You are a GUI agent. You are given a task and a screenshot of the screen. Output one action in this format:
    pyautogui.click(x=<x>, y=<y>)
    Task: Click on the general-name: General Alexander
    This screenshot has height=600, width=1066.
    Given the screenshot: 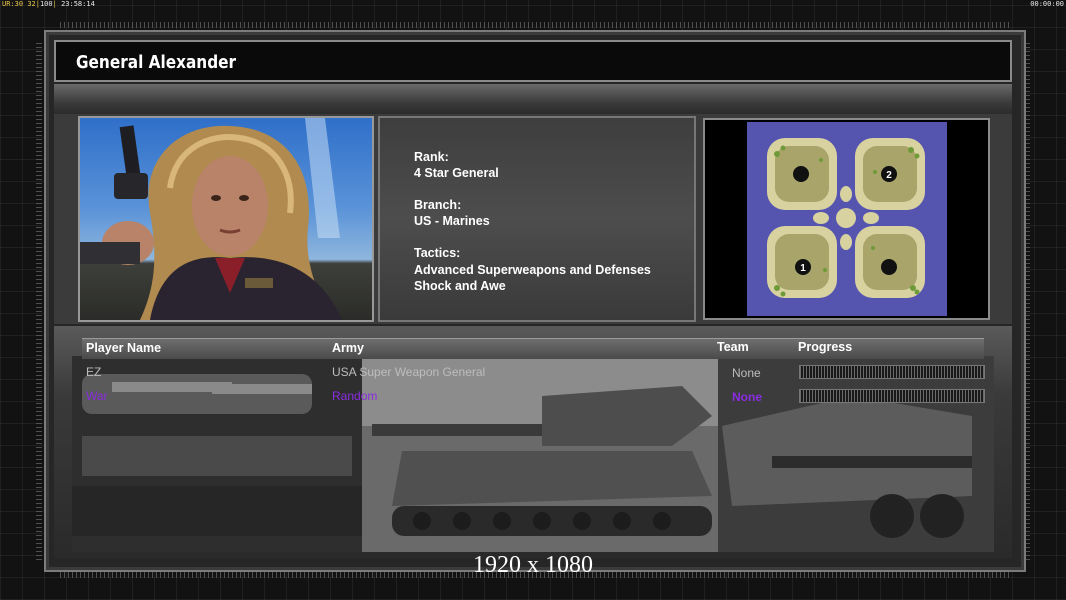 What is the action you would take?
    pyautogui.click(x=156, y=62)
    